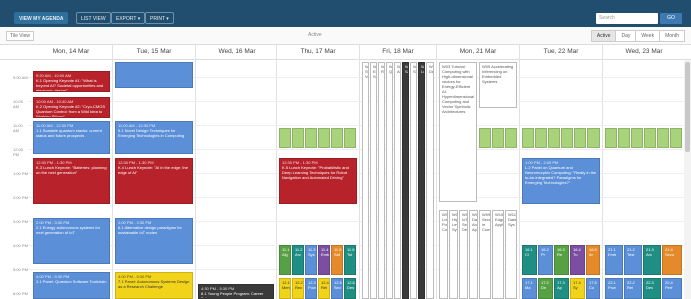  What do you see at coordinates (545, 260) in the screenshot?
I see `event-tile: 16.2 Pr` at bounding box center [545, 260].